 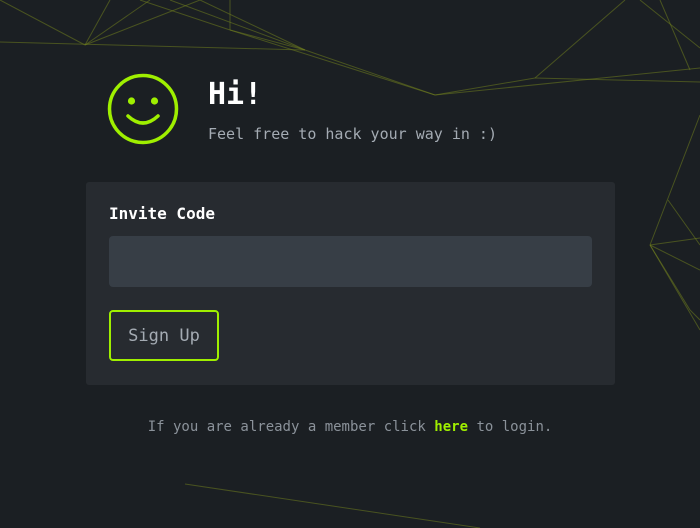 I want to click on header: Hi! Feel free to hack your way in :), so click(x=301, y=109).